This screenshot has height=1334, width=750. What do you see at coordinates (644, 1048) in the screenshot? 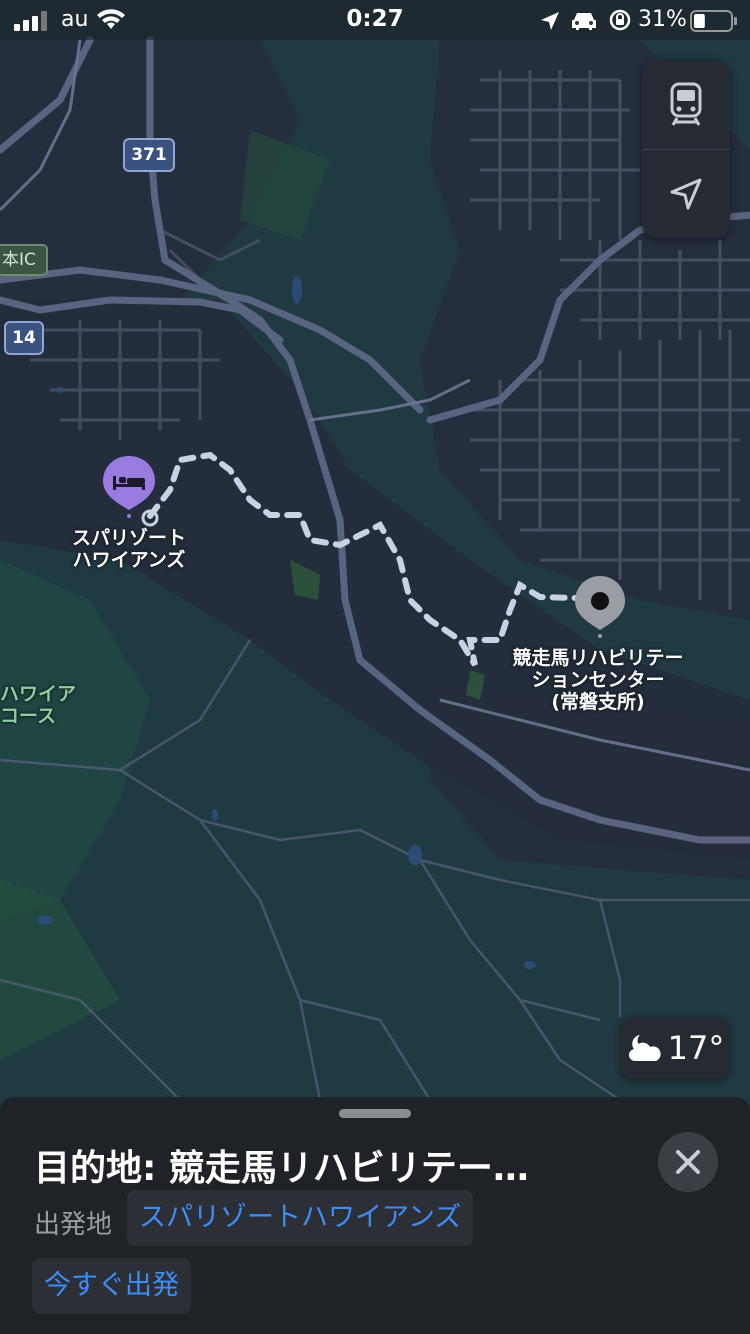
I see `partly-cloudy-night-icon` at bounding box center [644, 1048].